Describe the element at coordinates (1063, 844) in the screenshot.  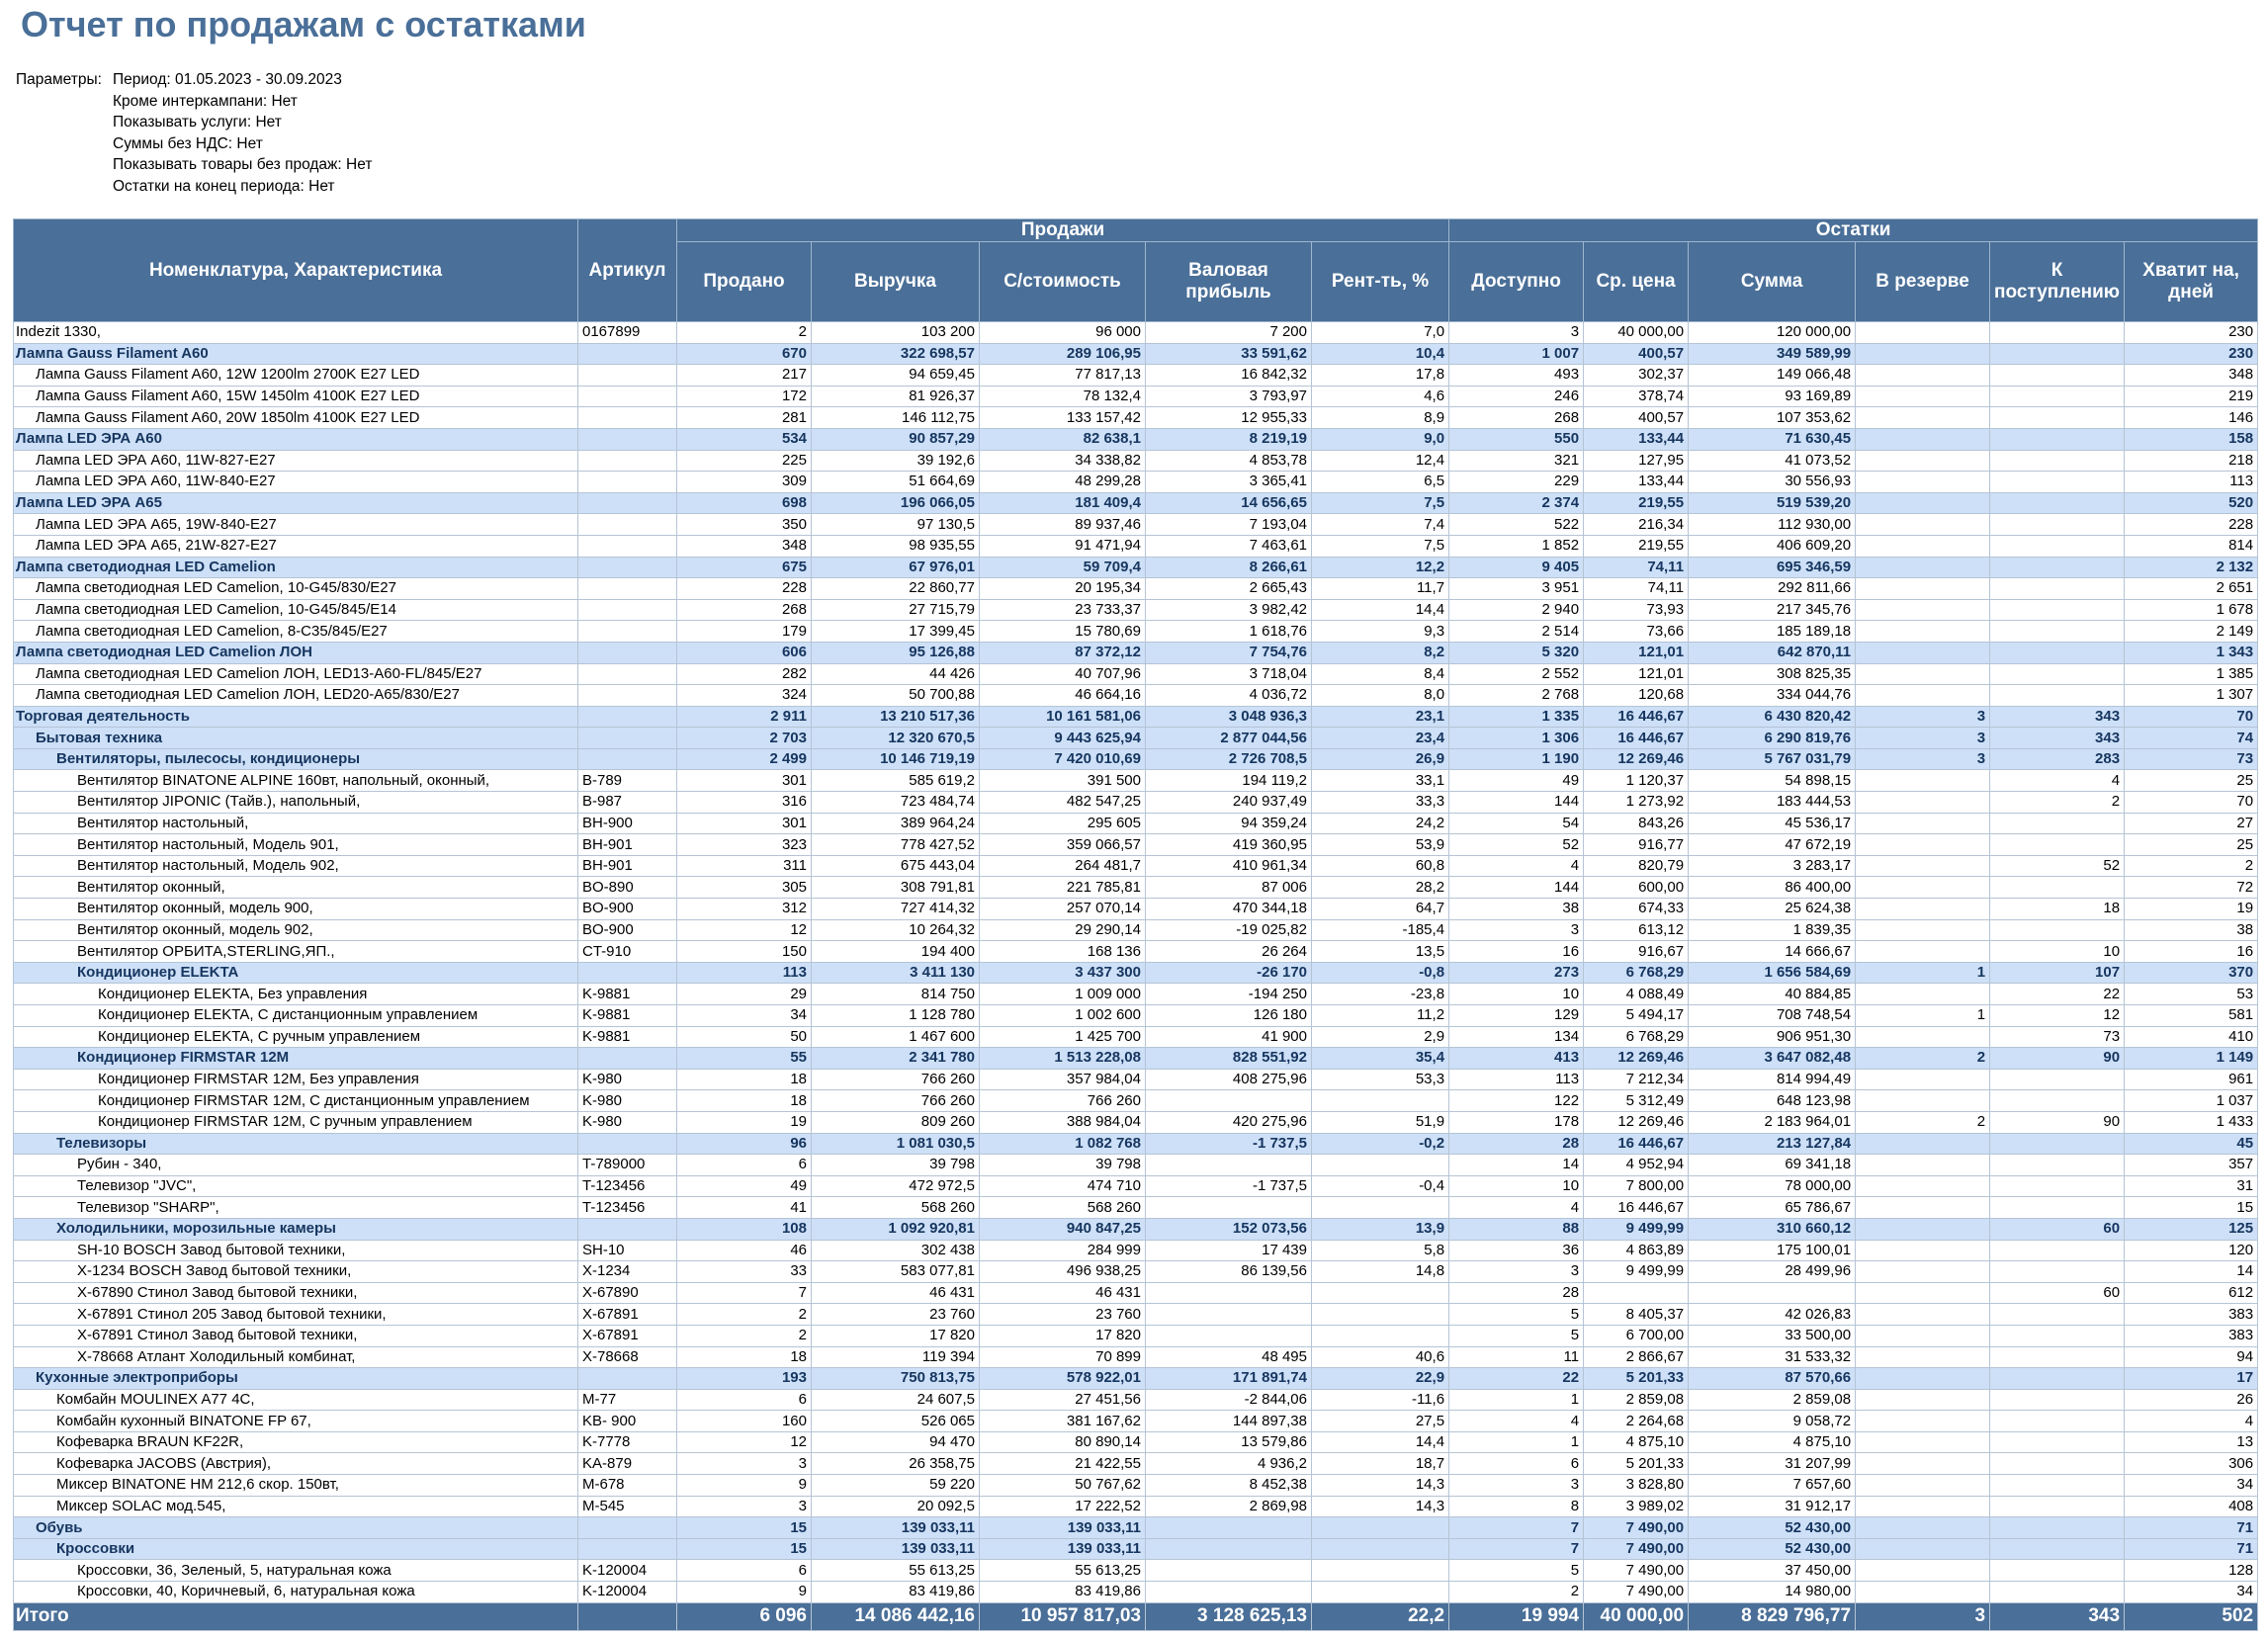
I see `cell-value: 359 066,57` at that location.